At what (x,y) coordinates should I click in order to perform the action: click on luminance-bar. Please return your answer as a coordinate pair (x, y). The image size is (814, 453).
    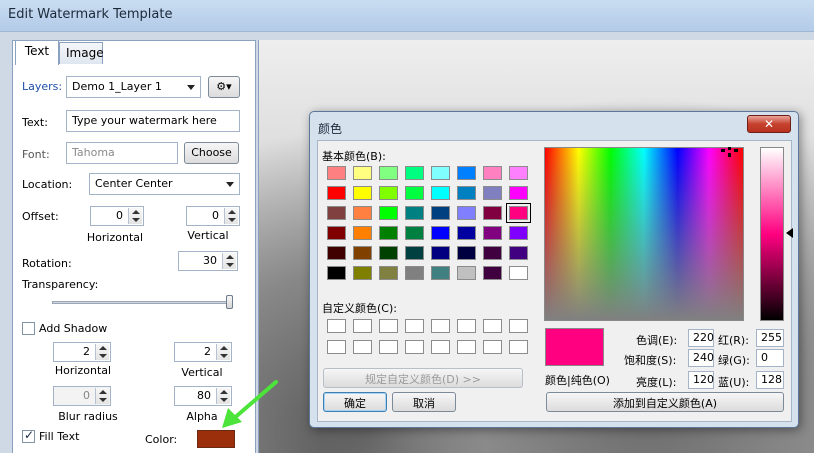
    Looking at the image, I should click on (772, 234).